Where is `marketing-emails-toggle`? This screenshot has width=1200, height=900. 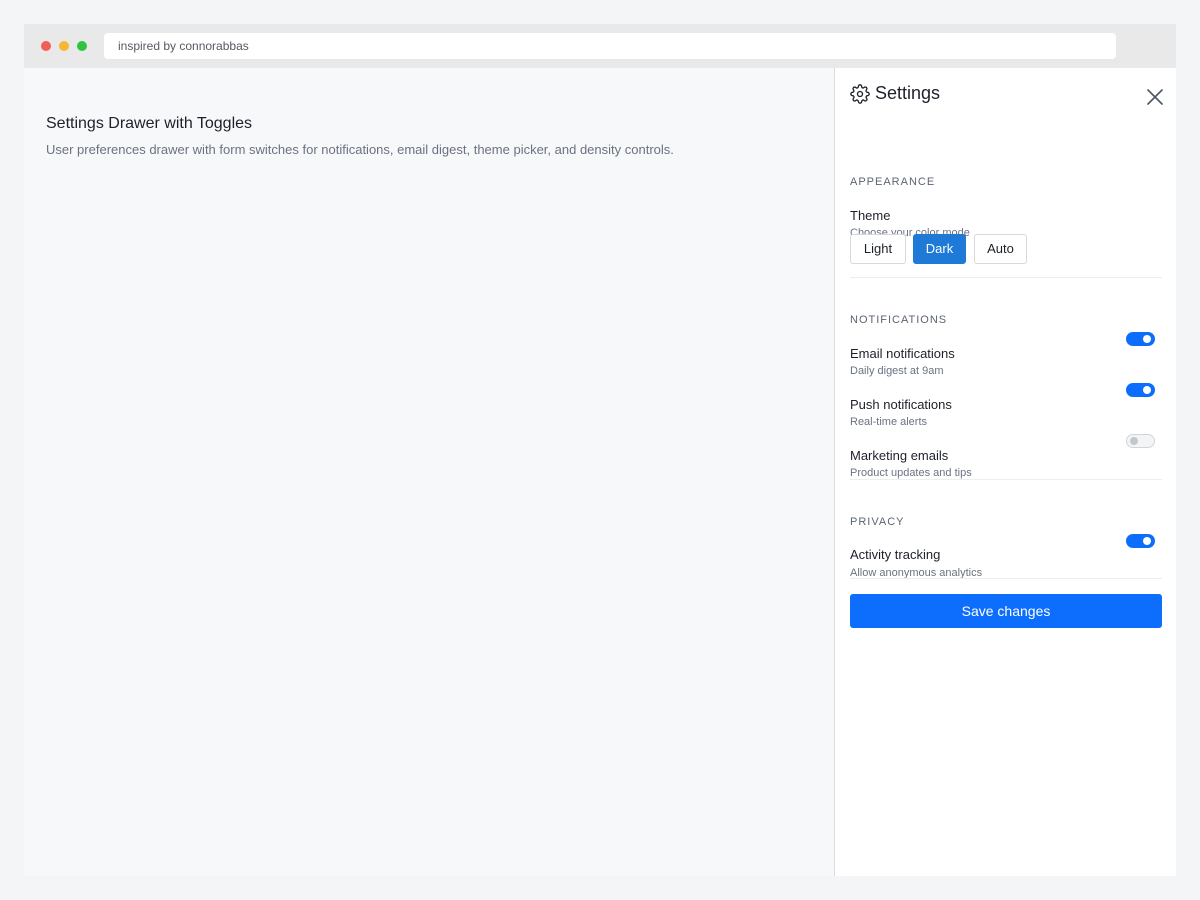 marketing-emails-toggle is located at coordinates (1140, 441).